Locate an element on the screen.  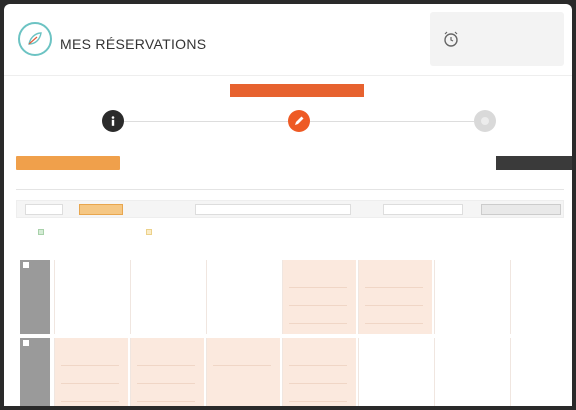
alarm-clock-icon is located at coordinates (451, 39).